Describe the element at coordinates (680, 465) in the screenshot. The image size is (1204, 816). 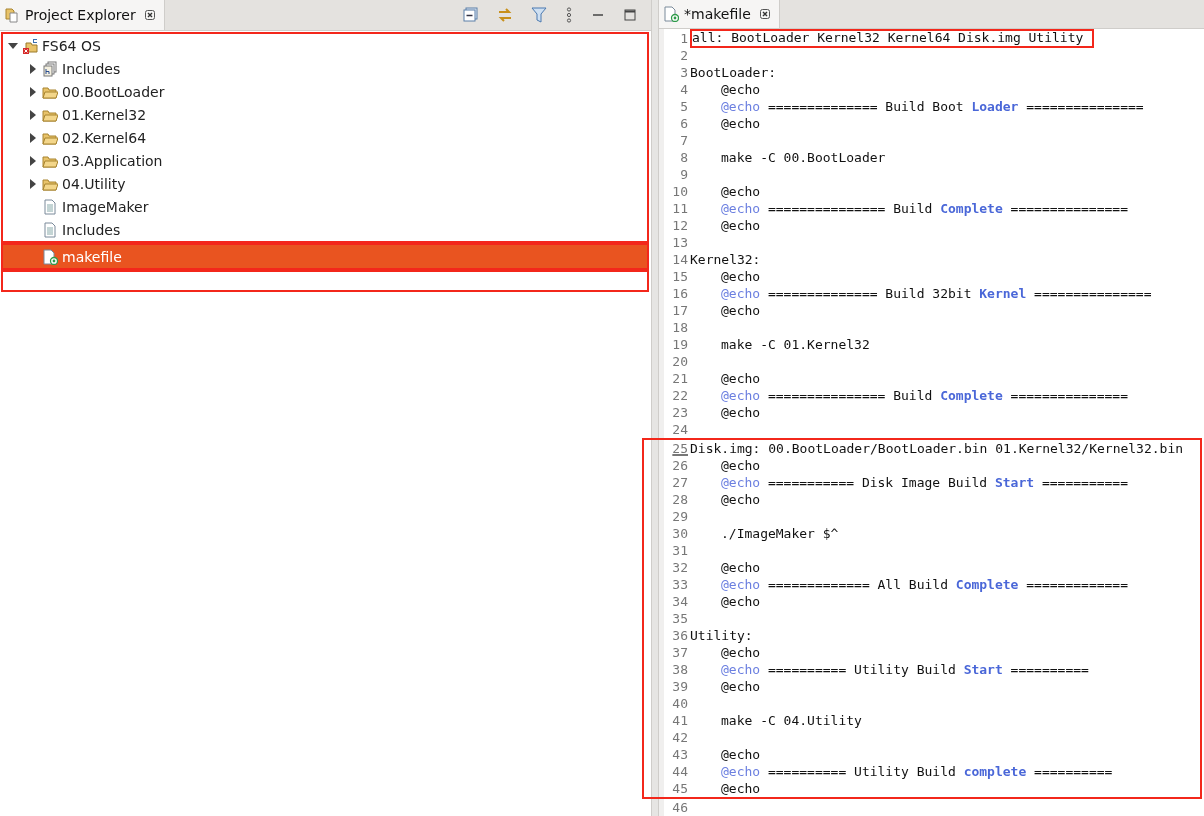
I see `line-number: 26` at that location.